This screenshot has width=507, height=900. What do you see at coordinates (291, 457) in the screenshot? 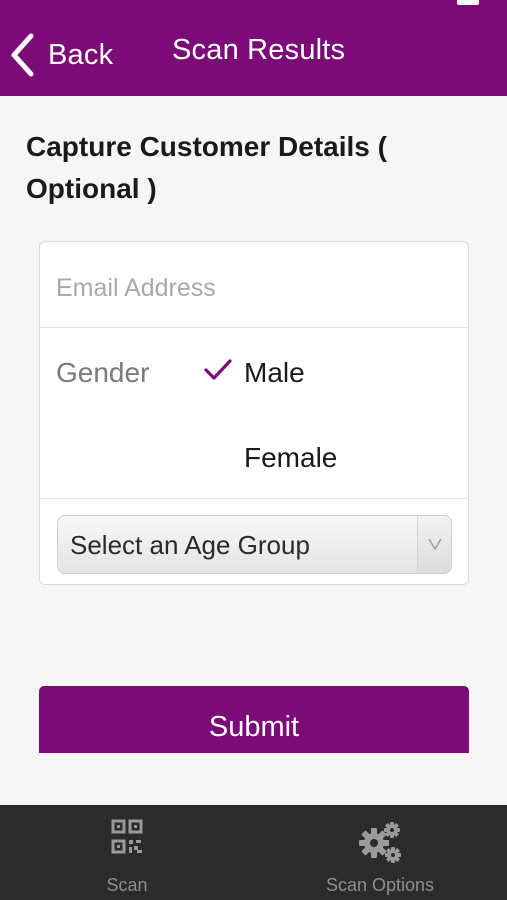
I see `gender-option-label: Female` at bounding box center [291, 457].